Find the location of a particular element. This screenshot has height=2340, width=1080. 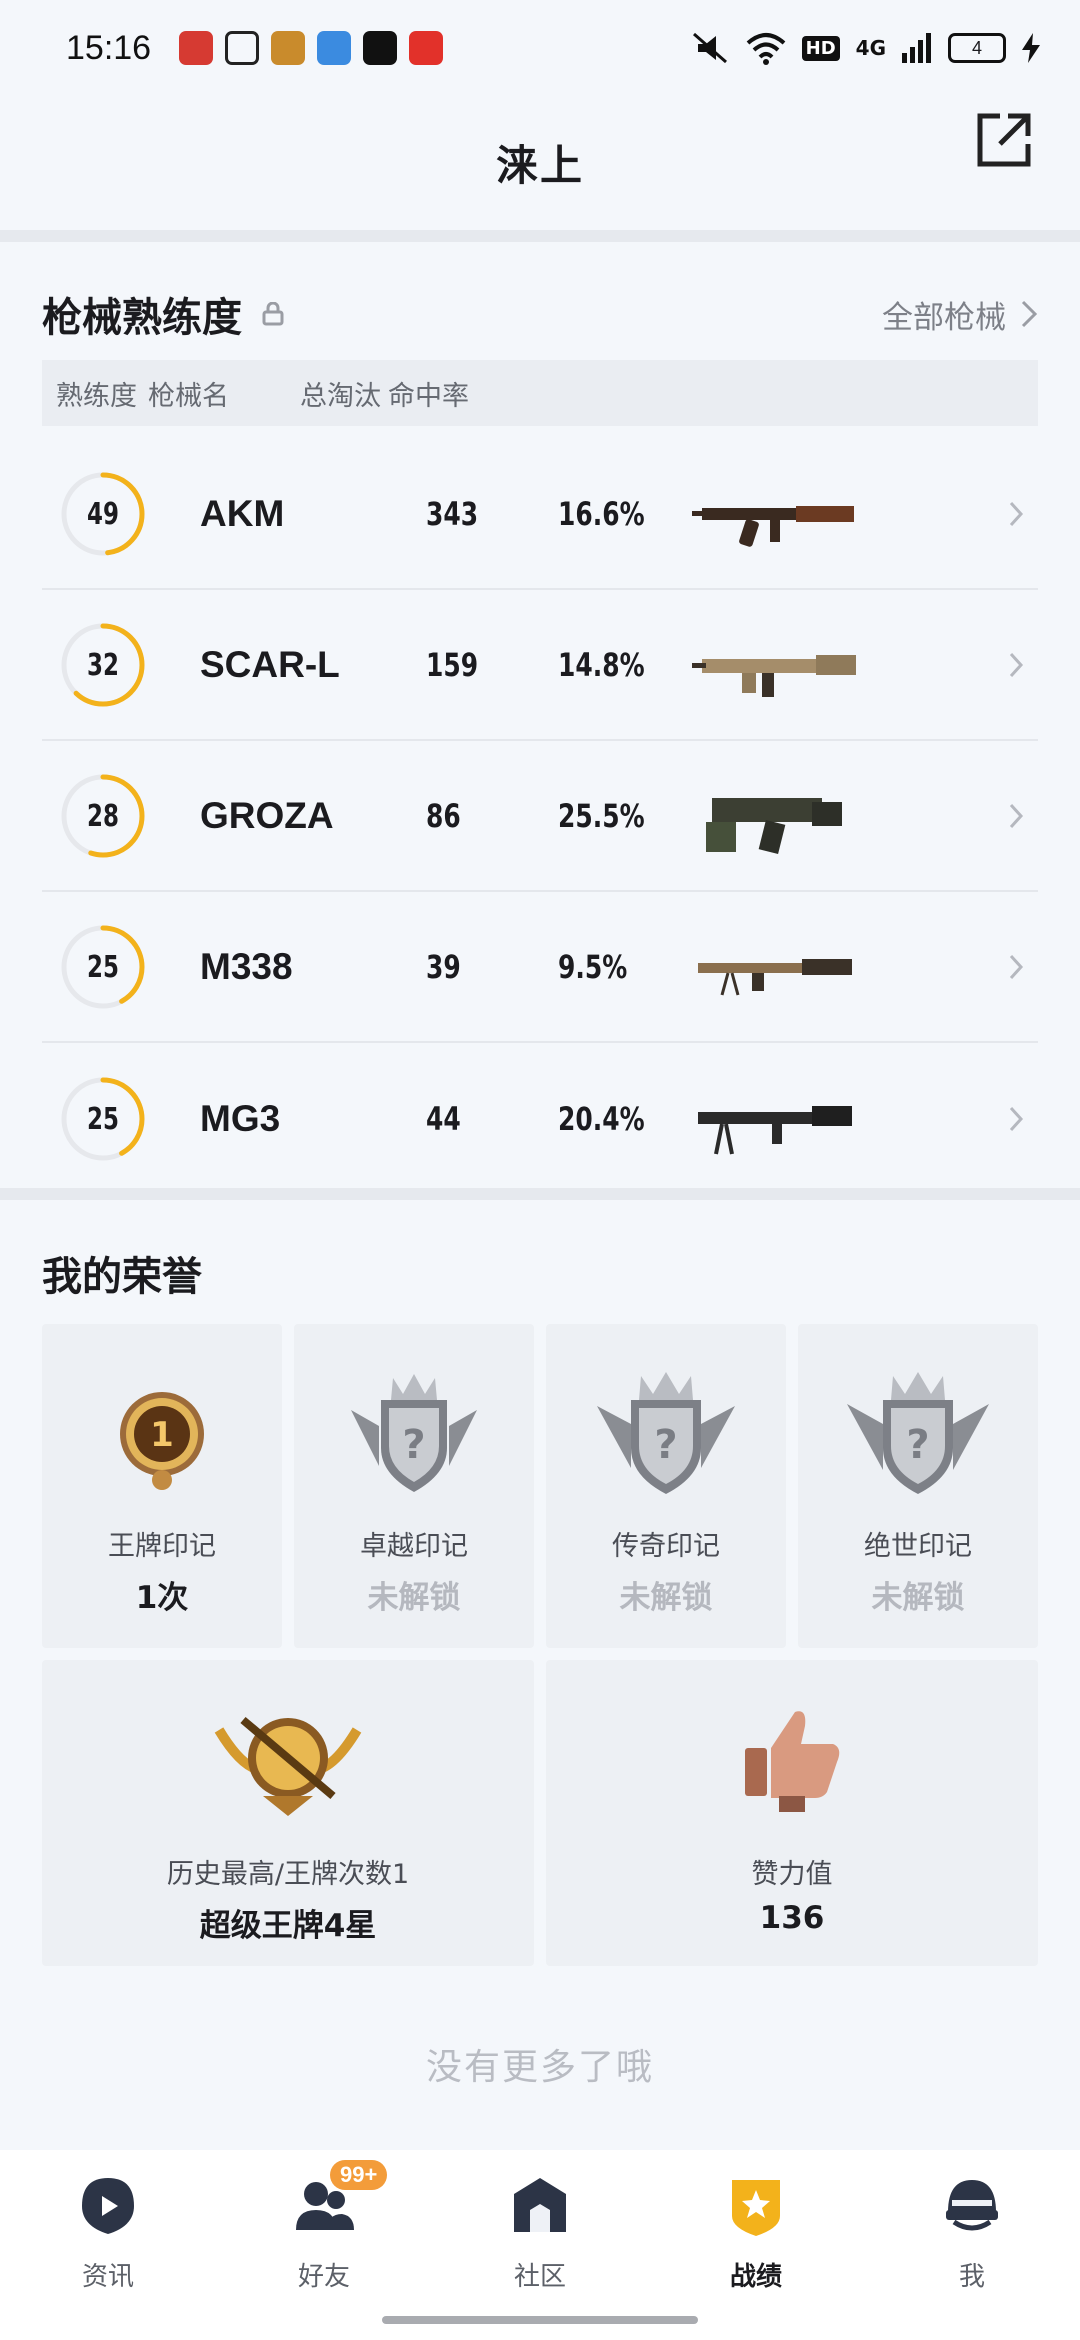

notification-icons is located at coordinates (311, 48).